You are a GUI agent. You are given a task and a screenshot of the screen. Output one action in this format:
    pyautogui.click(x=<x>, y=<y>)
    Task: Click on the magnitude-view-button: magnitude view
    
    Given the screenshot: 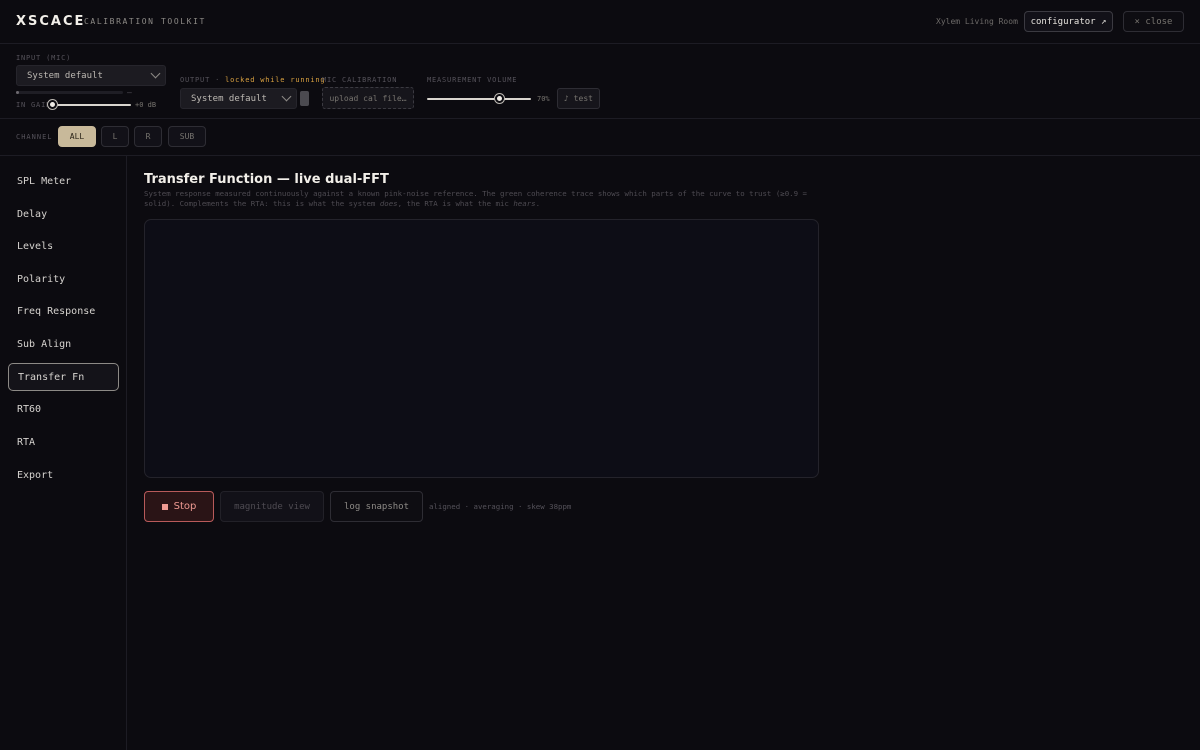 What is the action you would take?
    pyautogui.click(x=272, y=506)
    